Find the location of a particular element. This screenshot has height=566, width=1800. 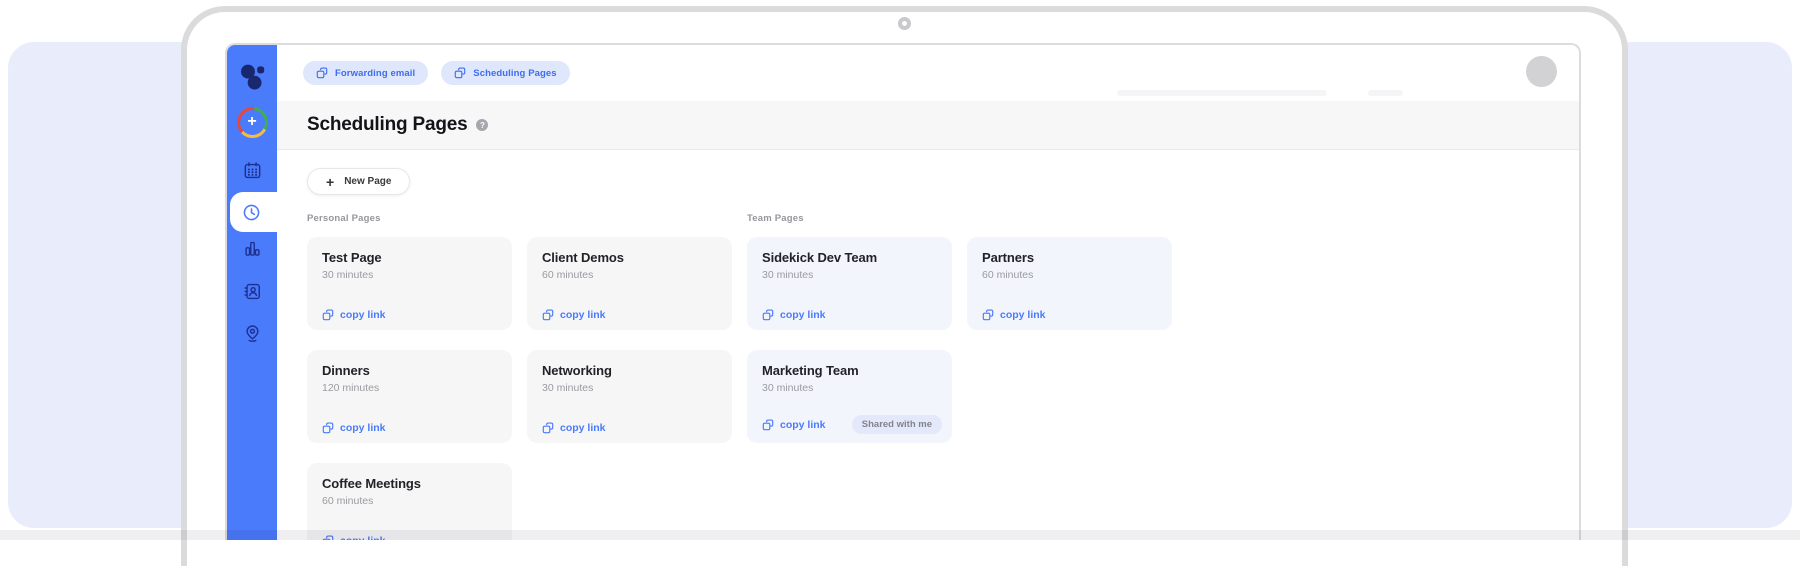

topbar: Forwarding email Scheduling Pages is located at coordinates (928, 73).